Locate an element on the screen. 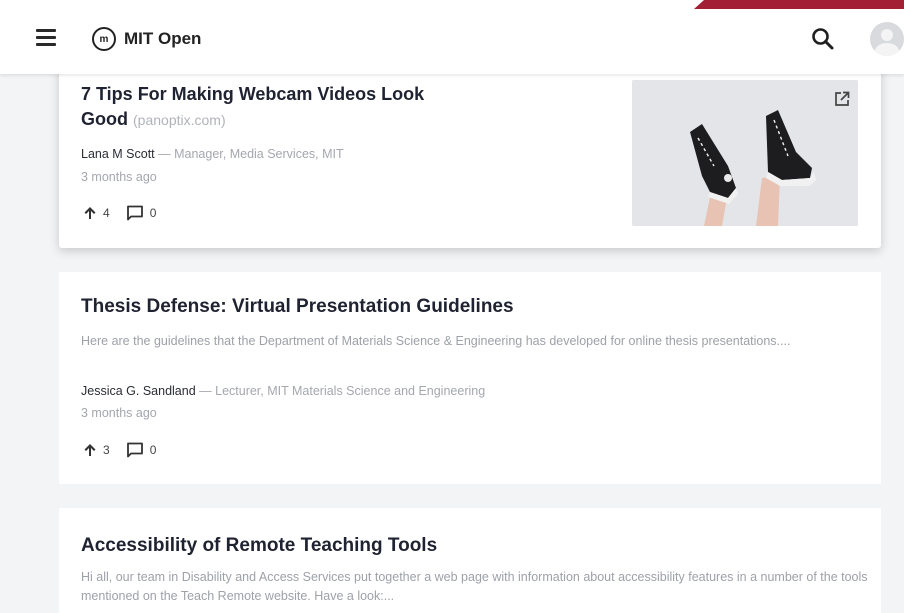 This screenshot has height=613, width=904. upvote-button: 3 is located at coordinates (96, 450).